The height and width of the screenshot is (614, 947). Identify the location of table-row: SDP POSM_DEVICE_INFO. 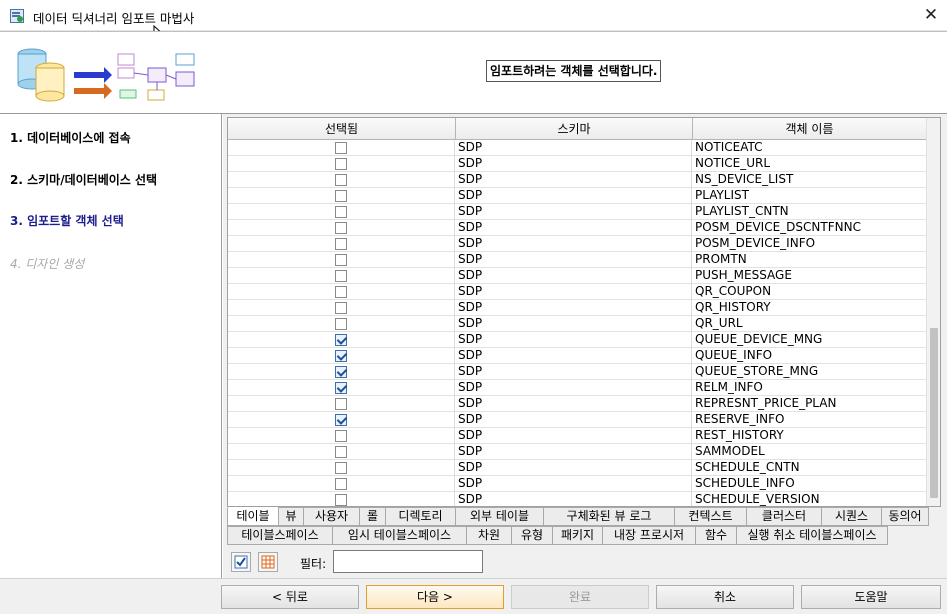
(577, 244).